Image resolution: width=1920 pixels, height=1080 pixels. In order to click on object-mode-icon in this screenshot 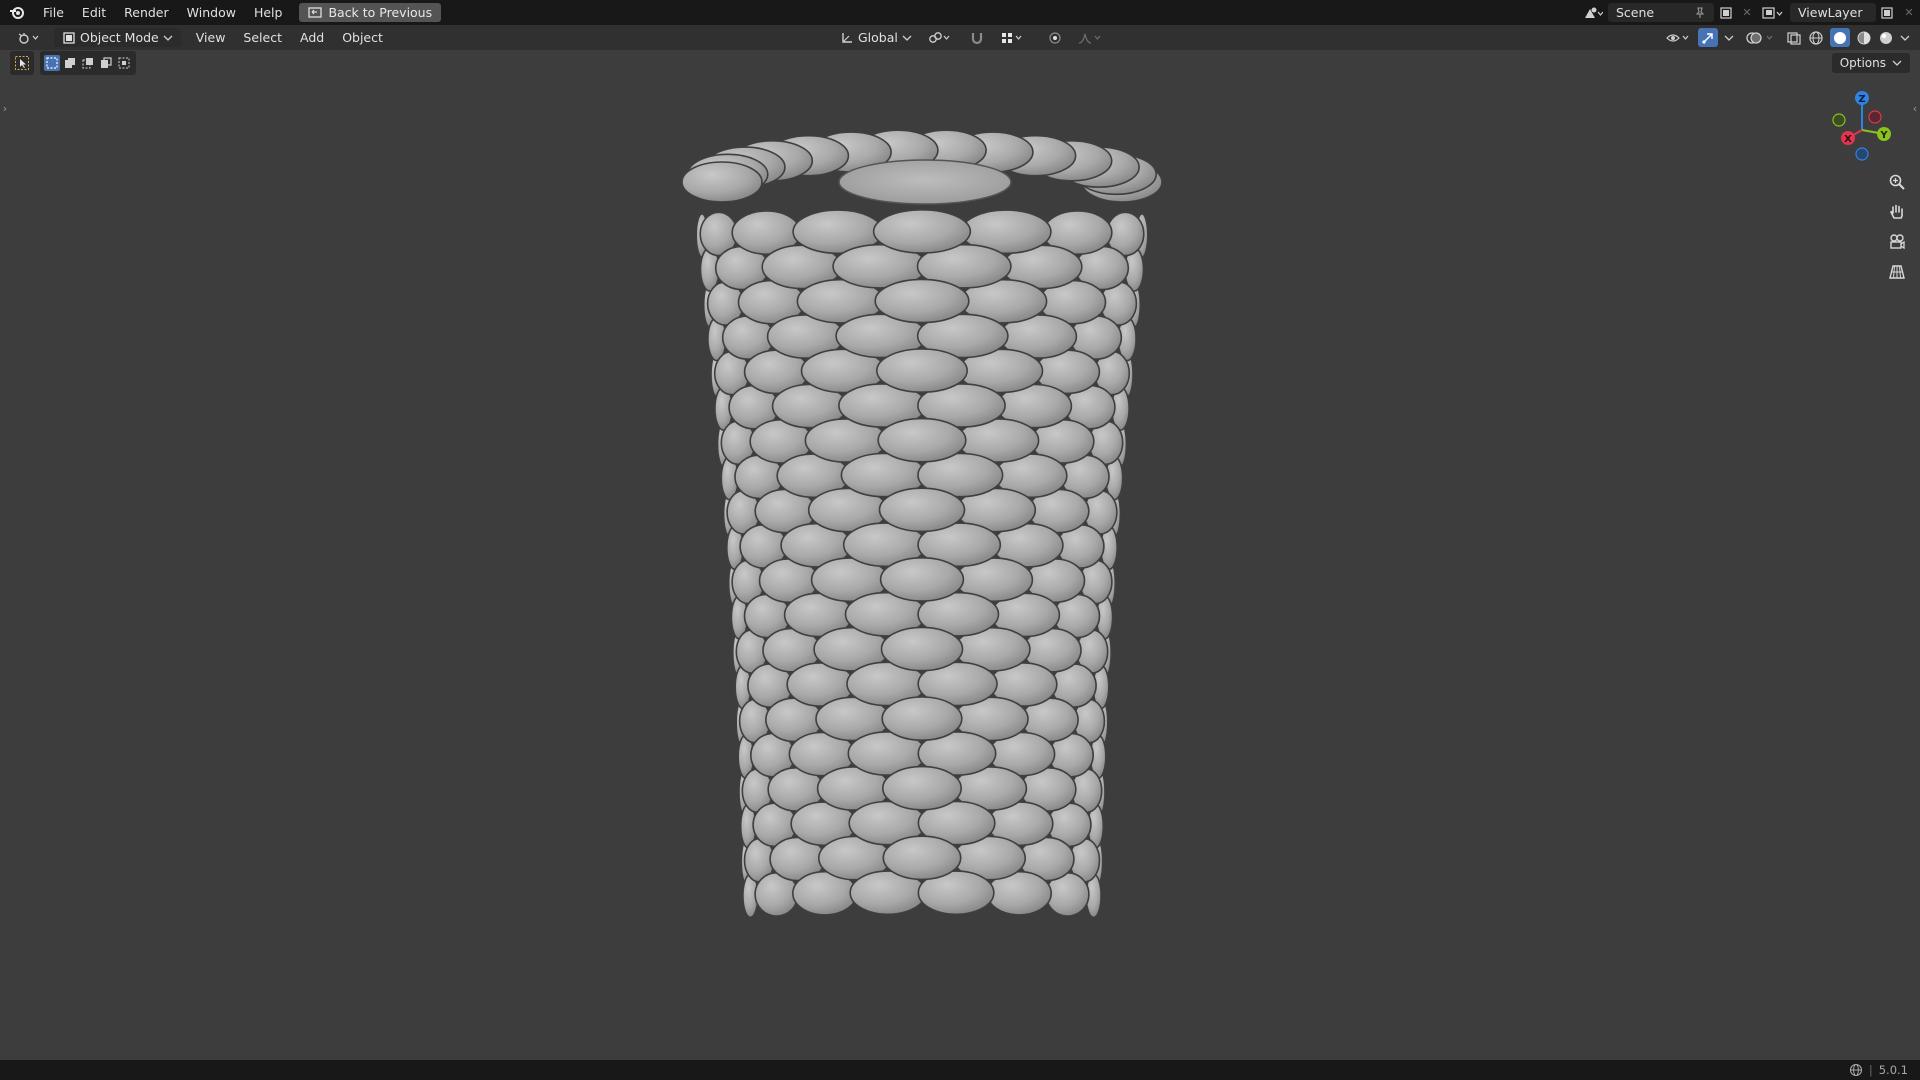, I will do `click(69, 38)`.